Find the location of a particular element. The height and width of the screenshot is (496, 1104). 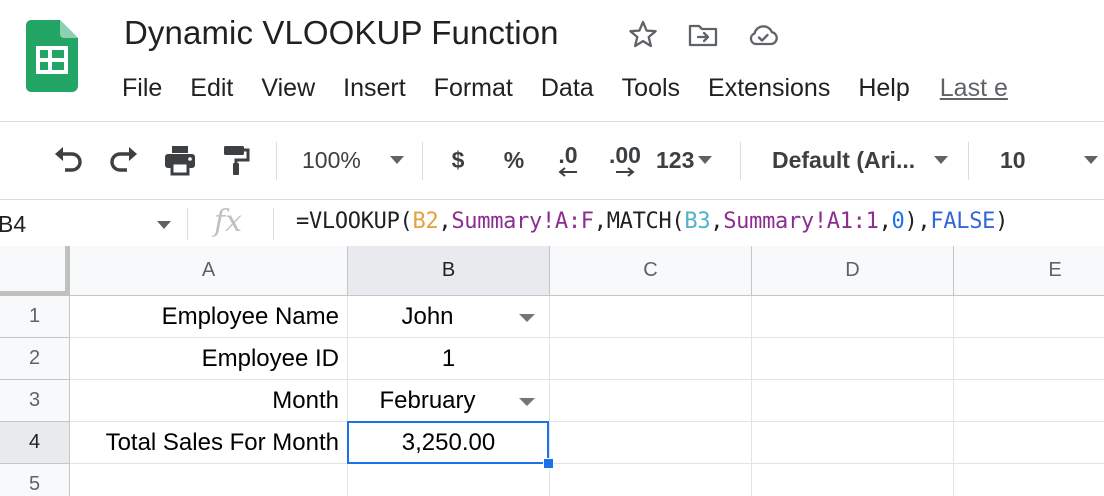

redo-icon is located at coordinates (123, 159).